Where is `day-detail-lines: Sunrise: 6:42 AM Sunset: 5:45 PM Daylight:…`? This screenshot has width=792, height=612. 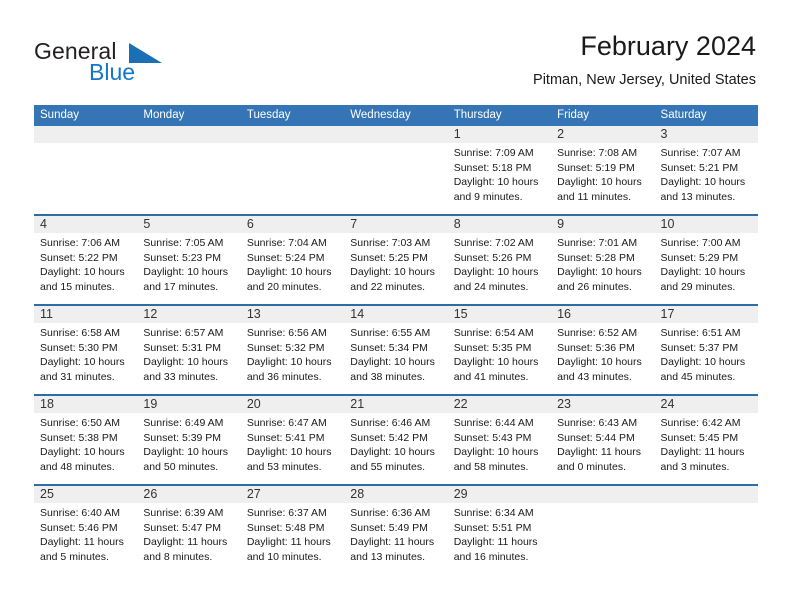
day-detail-lines: Sunrise: 6:42 AM Sunset: 5:45 PM Daylight:… is located at coordinates (706, 443).